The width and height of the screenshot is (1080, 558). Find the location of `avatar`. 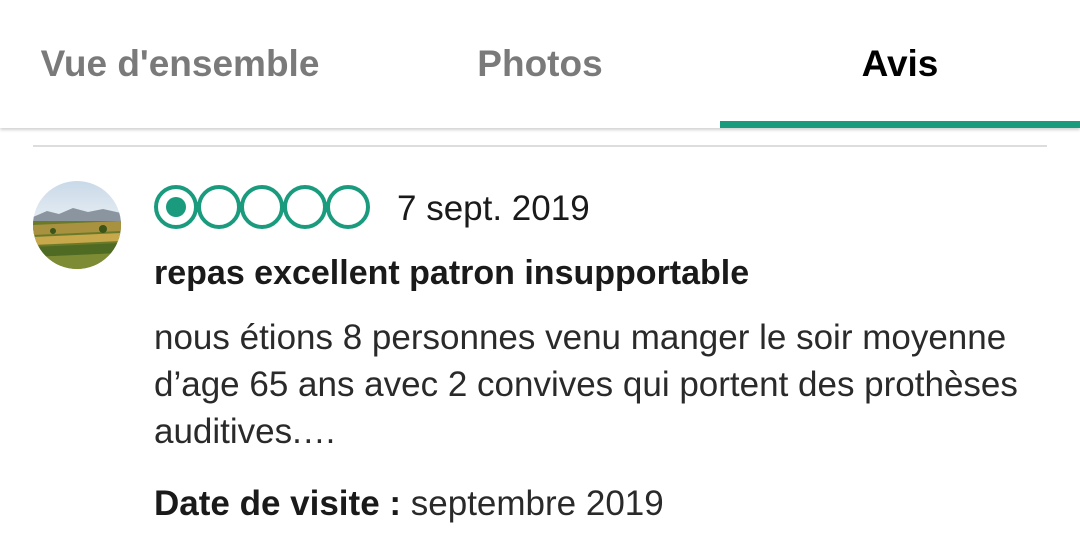

avatar is located at coordinates (77, 225).